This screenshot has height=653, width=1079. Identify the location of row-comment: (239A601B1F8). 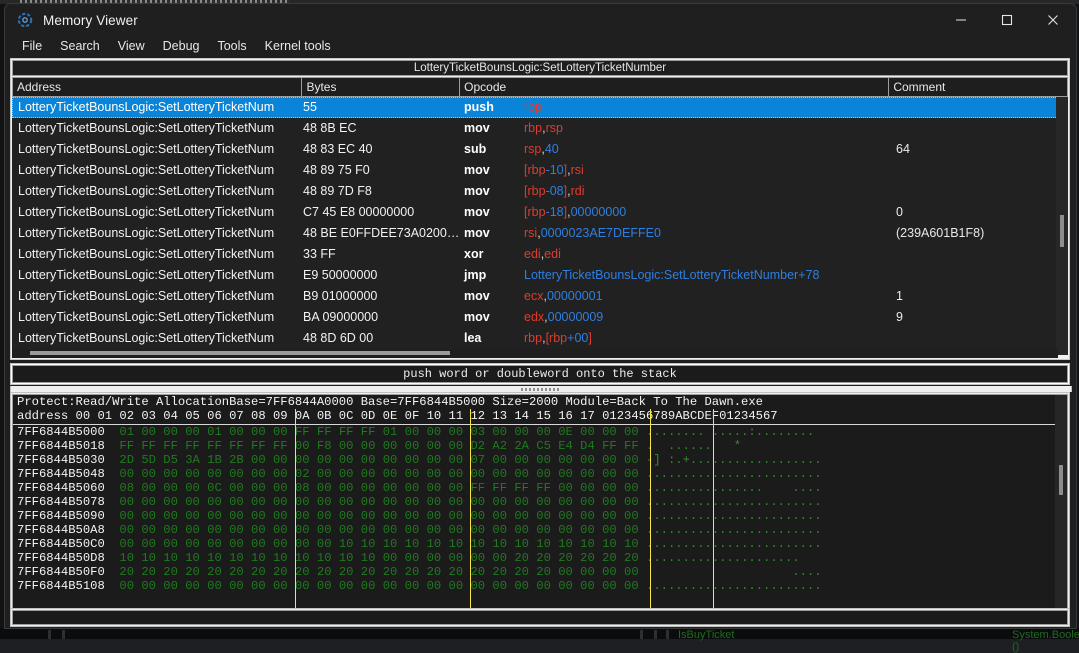
(940, 233).